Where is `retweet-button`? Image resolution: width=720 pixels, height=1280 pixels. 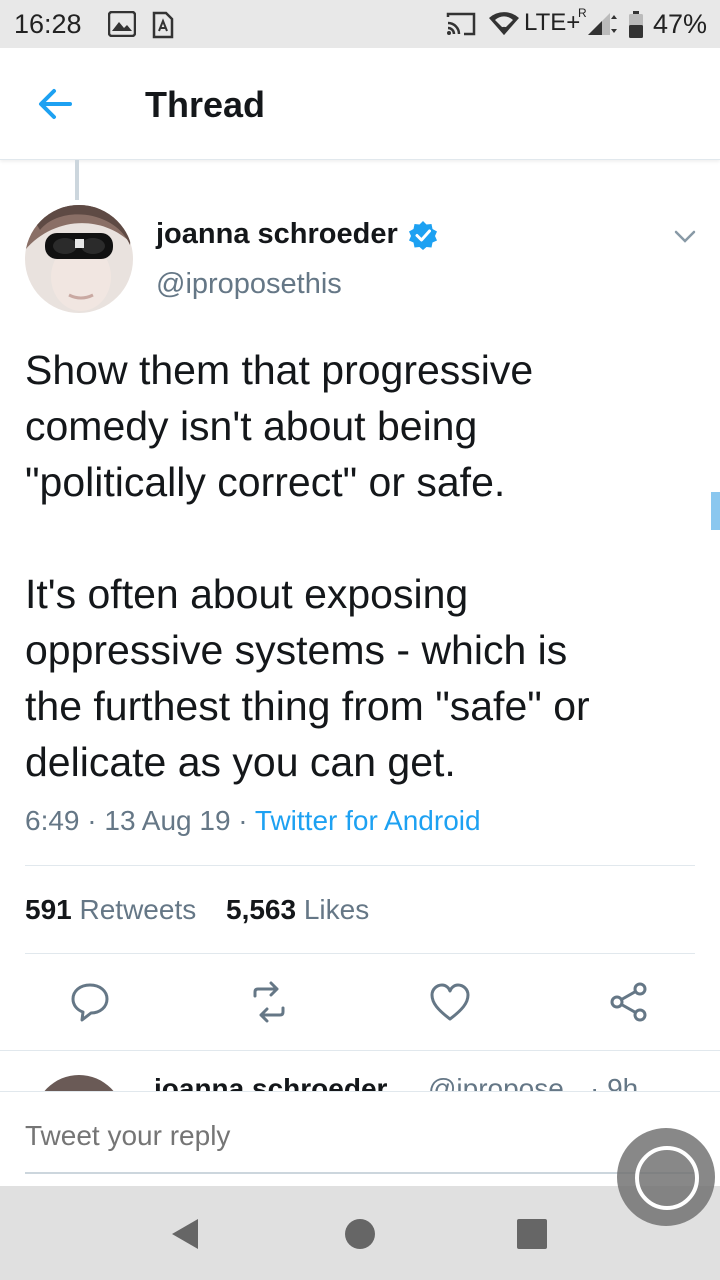 retweet-button is located at coordinates (269, 1002).